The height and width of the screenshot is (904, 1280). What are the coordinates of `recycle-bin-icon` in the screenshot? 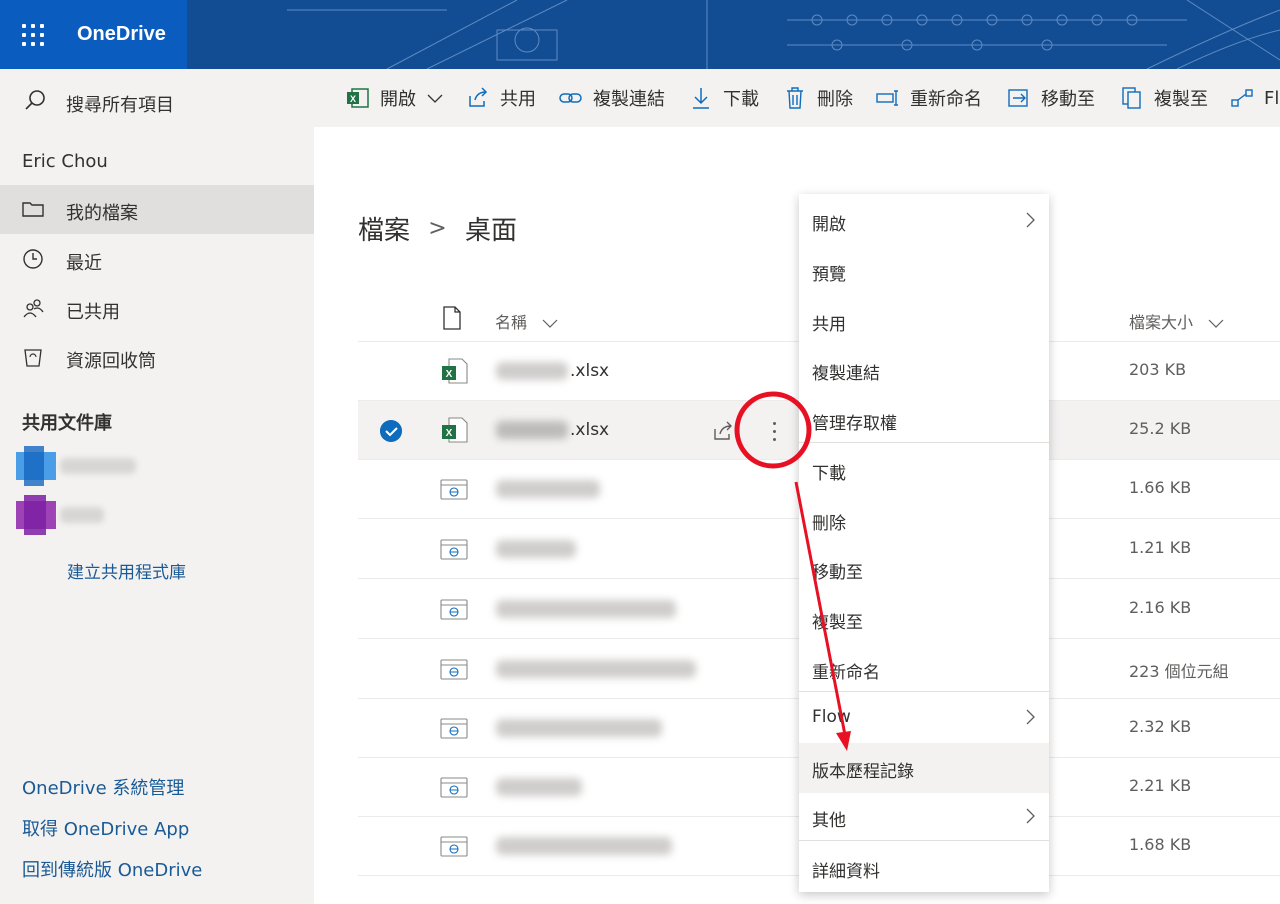 It's located at (33, 358).